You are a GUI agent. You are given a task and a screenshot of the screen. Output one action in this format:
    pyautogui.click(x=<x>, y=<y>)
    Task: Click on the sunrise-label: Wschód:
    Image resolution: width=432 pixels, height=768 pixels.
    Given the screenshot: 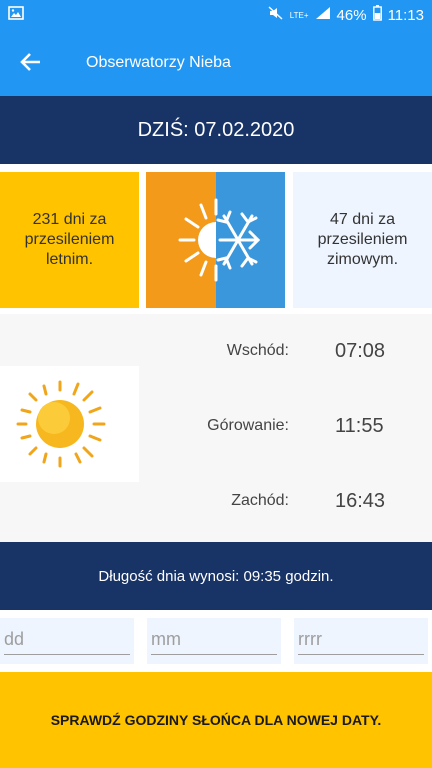 What is the action you would take?
    pyautogui.click(x=257, y=350)
    